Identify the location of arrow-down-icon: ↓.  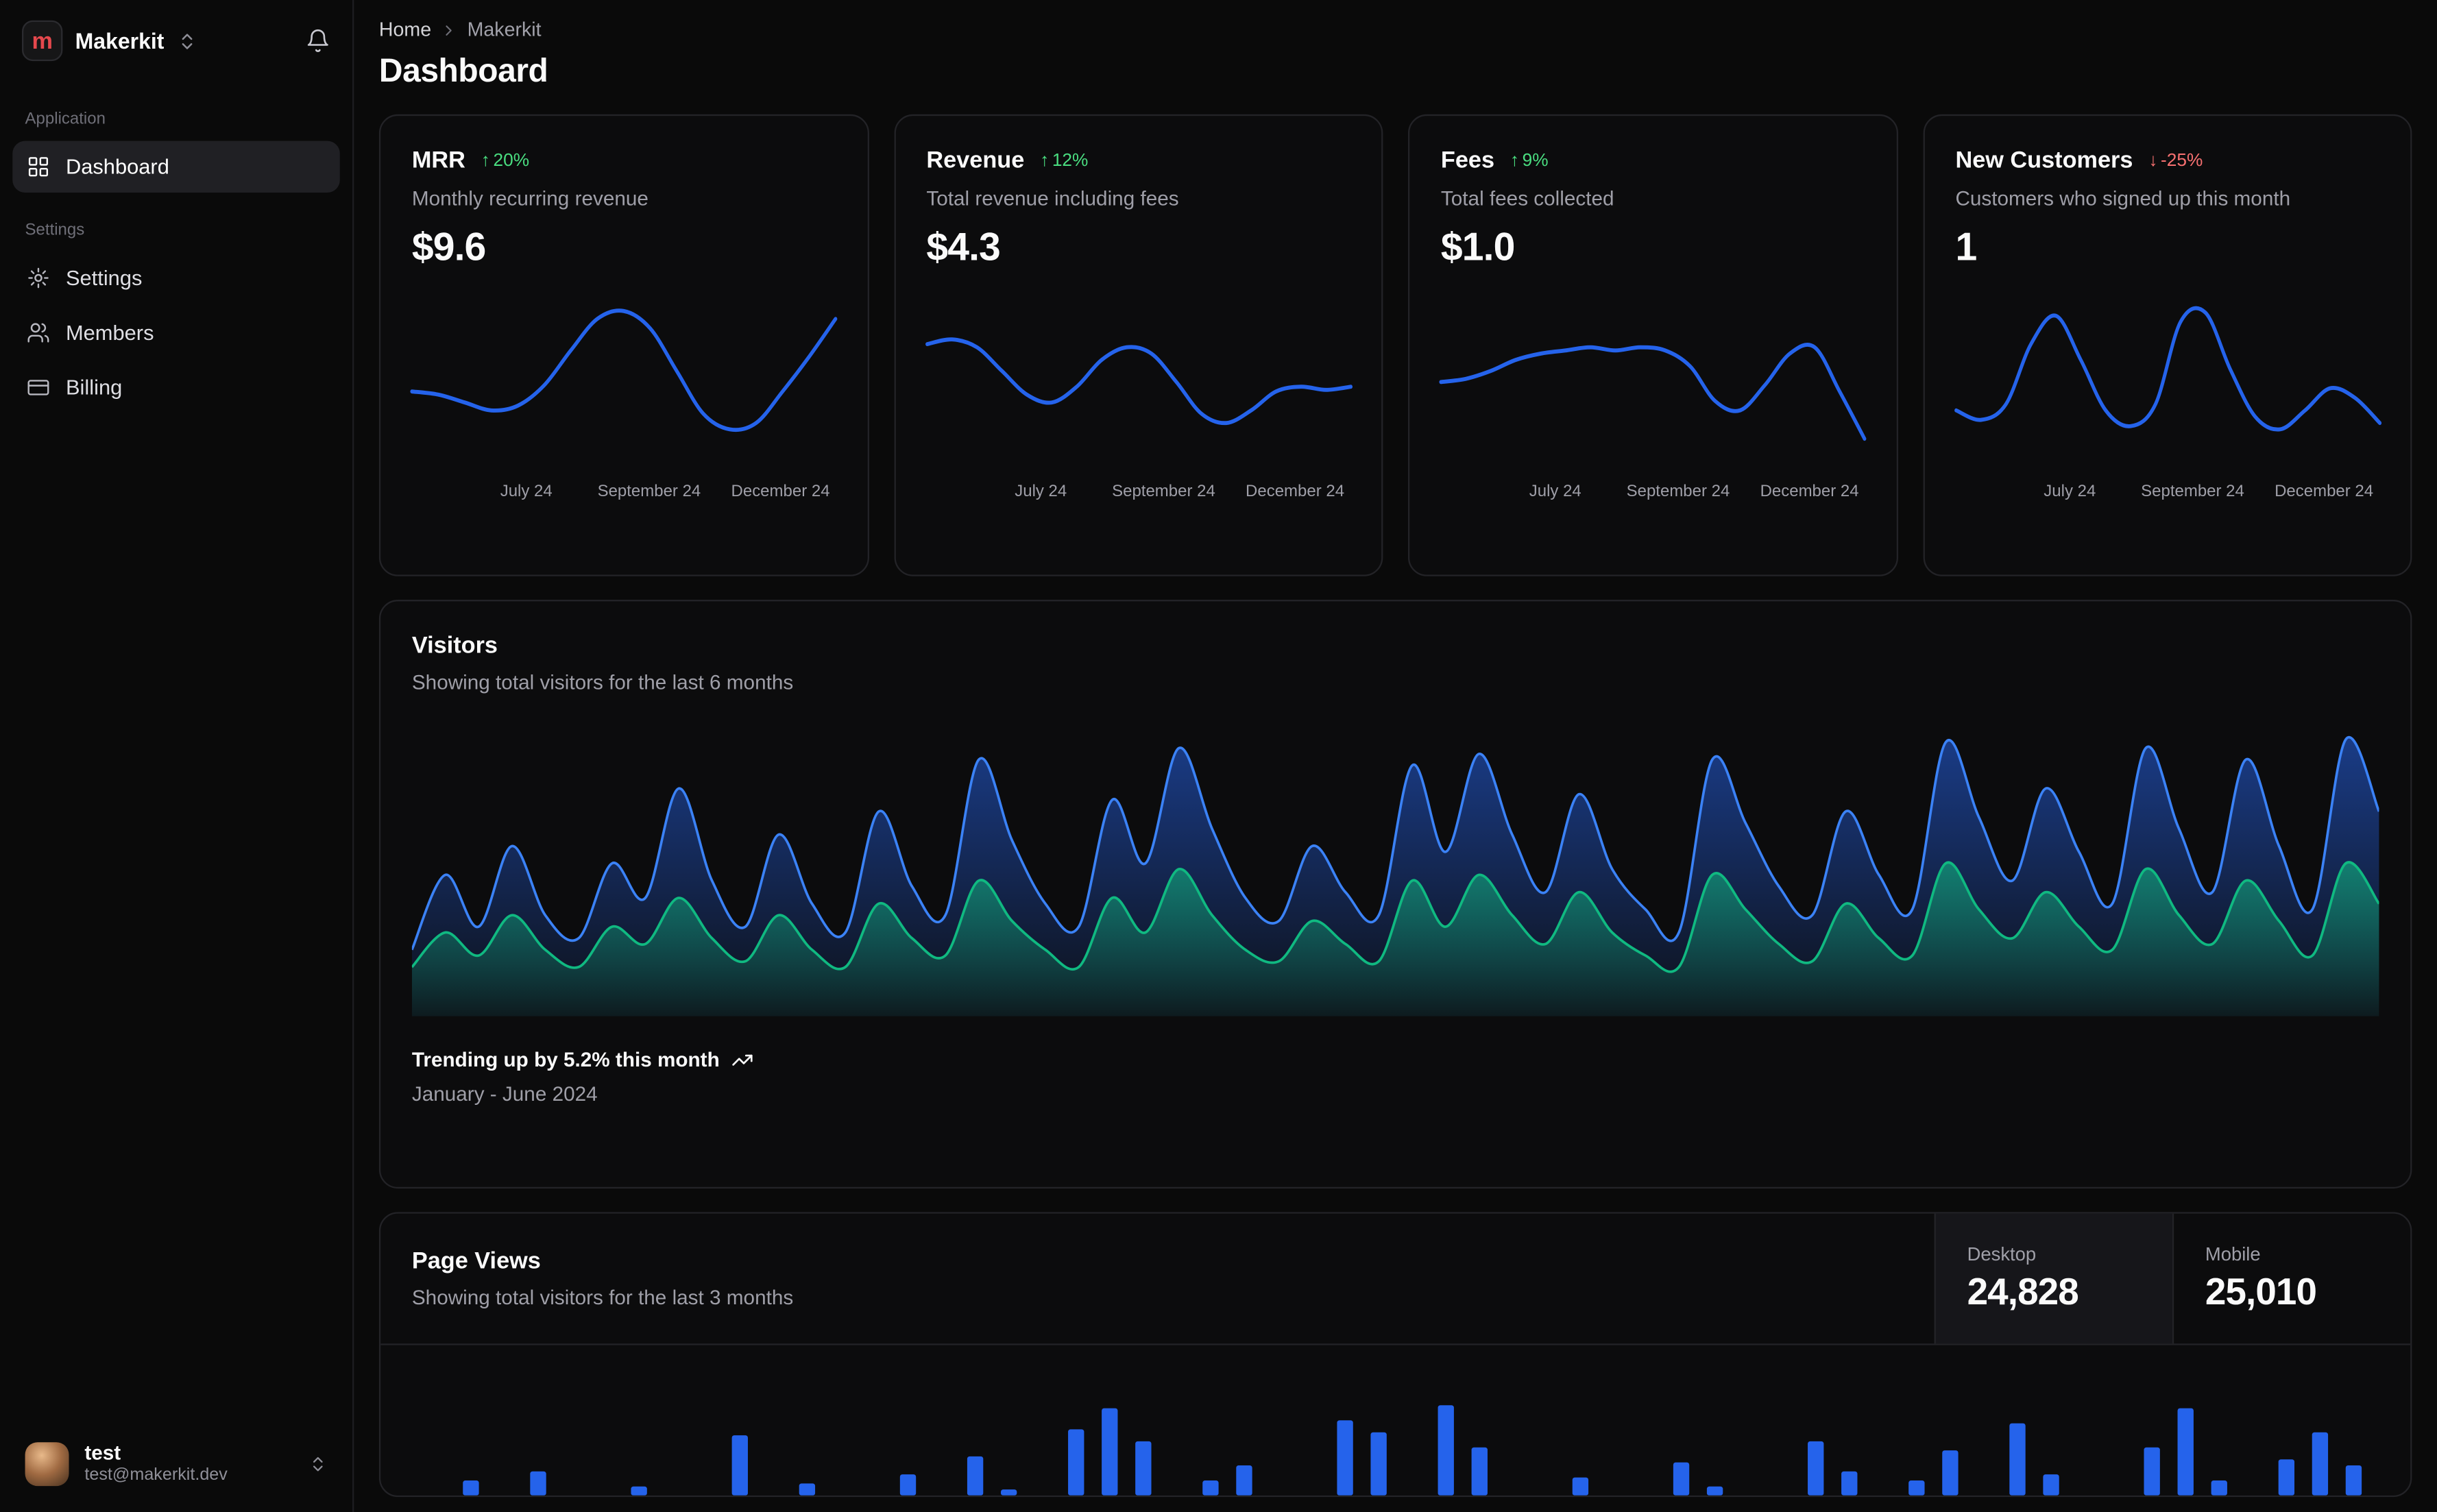
(2153, 161).